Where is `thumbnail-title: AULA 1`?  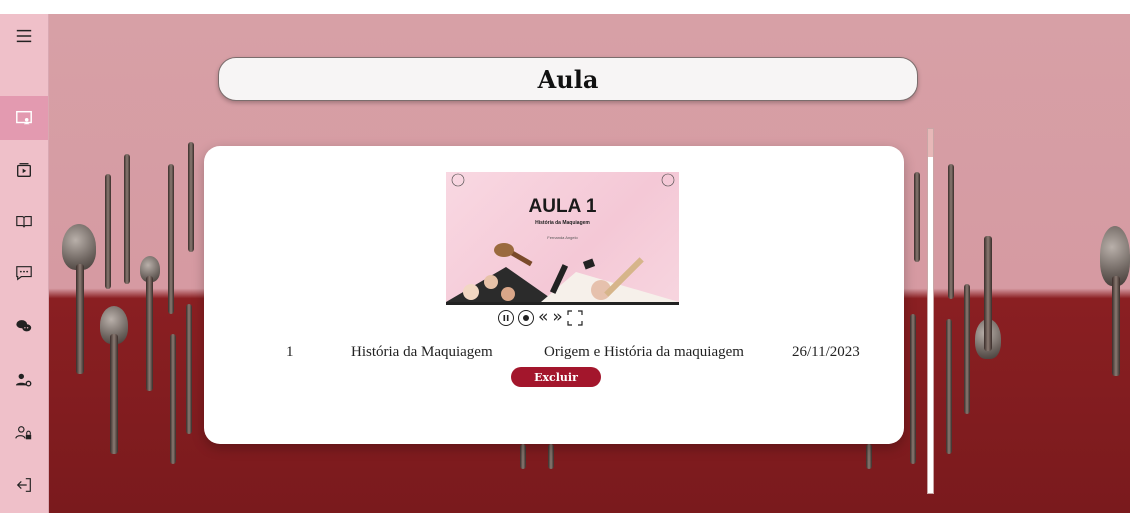
thumbnail-title: AULA 1 is located at coordinates (562, 206).